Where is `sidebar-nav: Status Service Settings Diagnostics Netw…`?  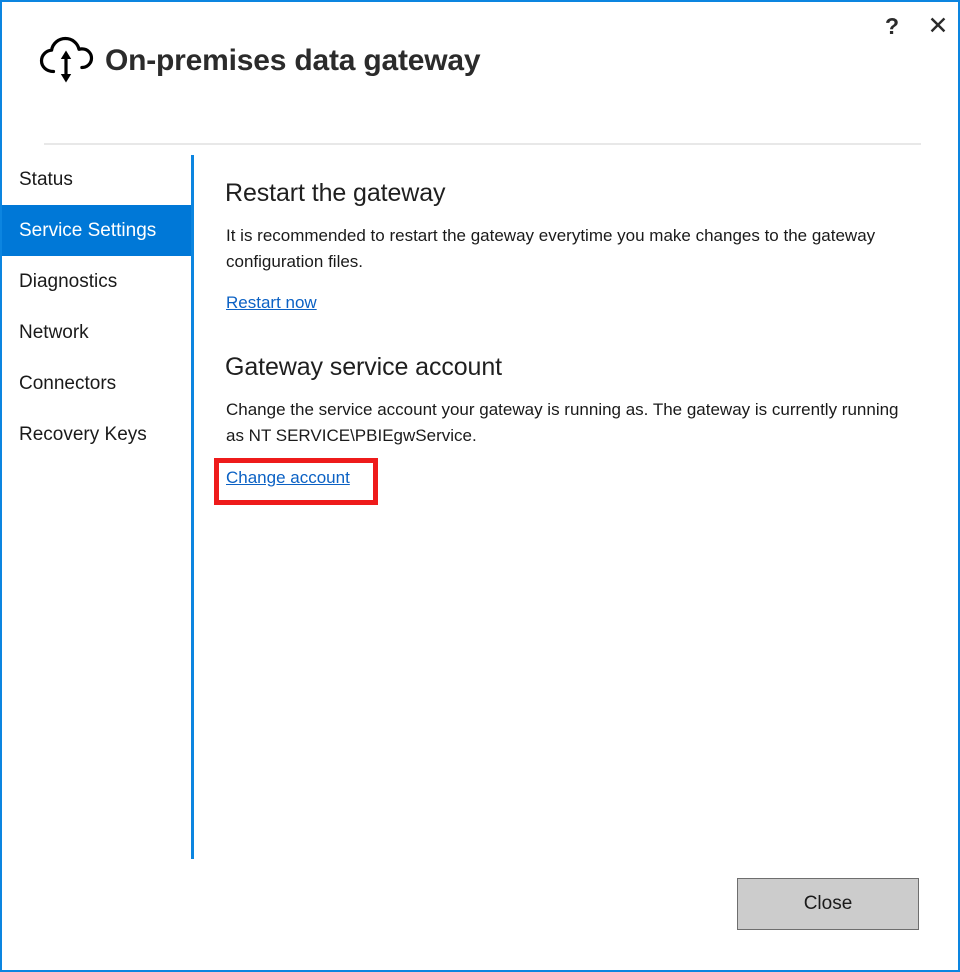
sidebar-nav: Status Service Settings Diagnostics Netw… is located at coordinates (96, 307).